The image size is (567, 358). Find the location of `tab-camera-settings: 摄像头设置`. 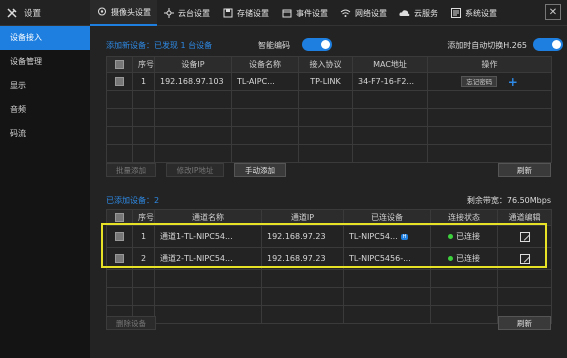

tab-camera-settings: 摄像头设置 is located at coordinates (123, 13).